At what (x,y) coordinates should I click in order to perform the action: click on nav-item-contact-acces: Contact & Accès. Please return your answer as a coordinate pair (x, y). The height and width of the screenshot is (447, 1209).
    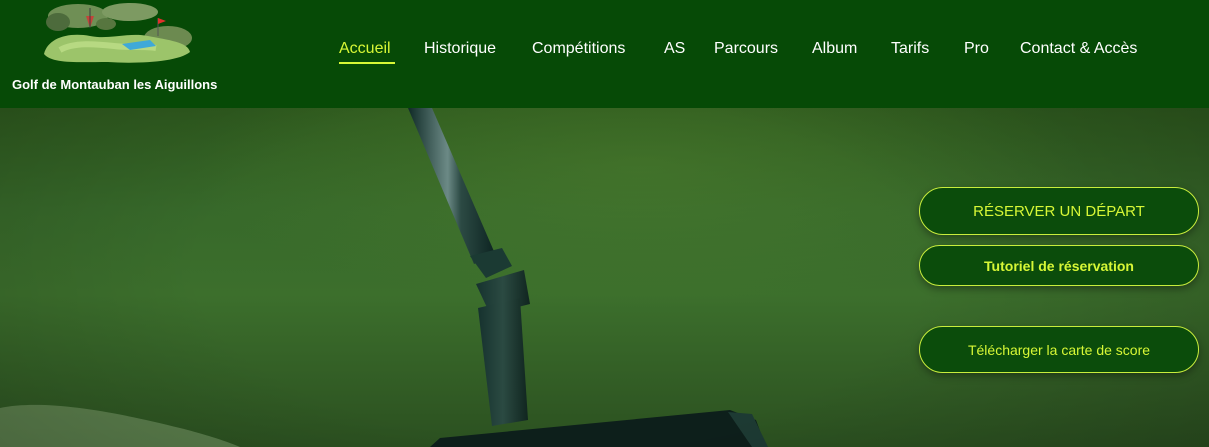
    Looking at the image, I should click on (1078, 49).